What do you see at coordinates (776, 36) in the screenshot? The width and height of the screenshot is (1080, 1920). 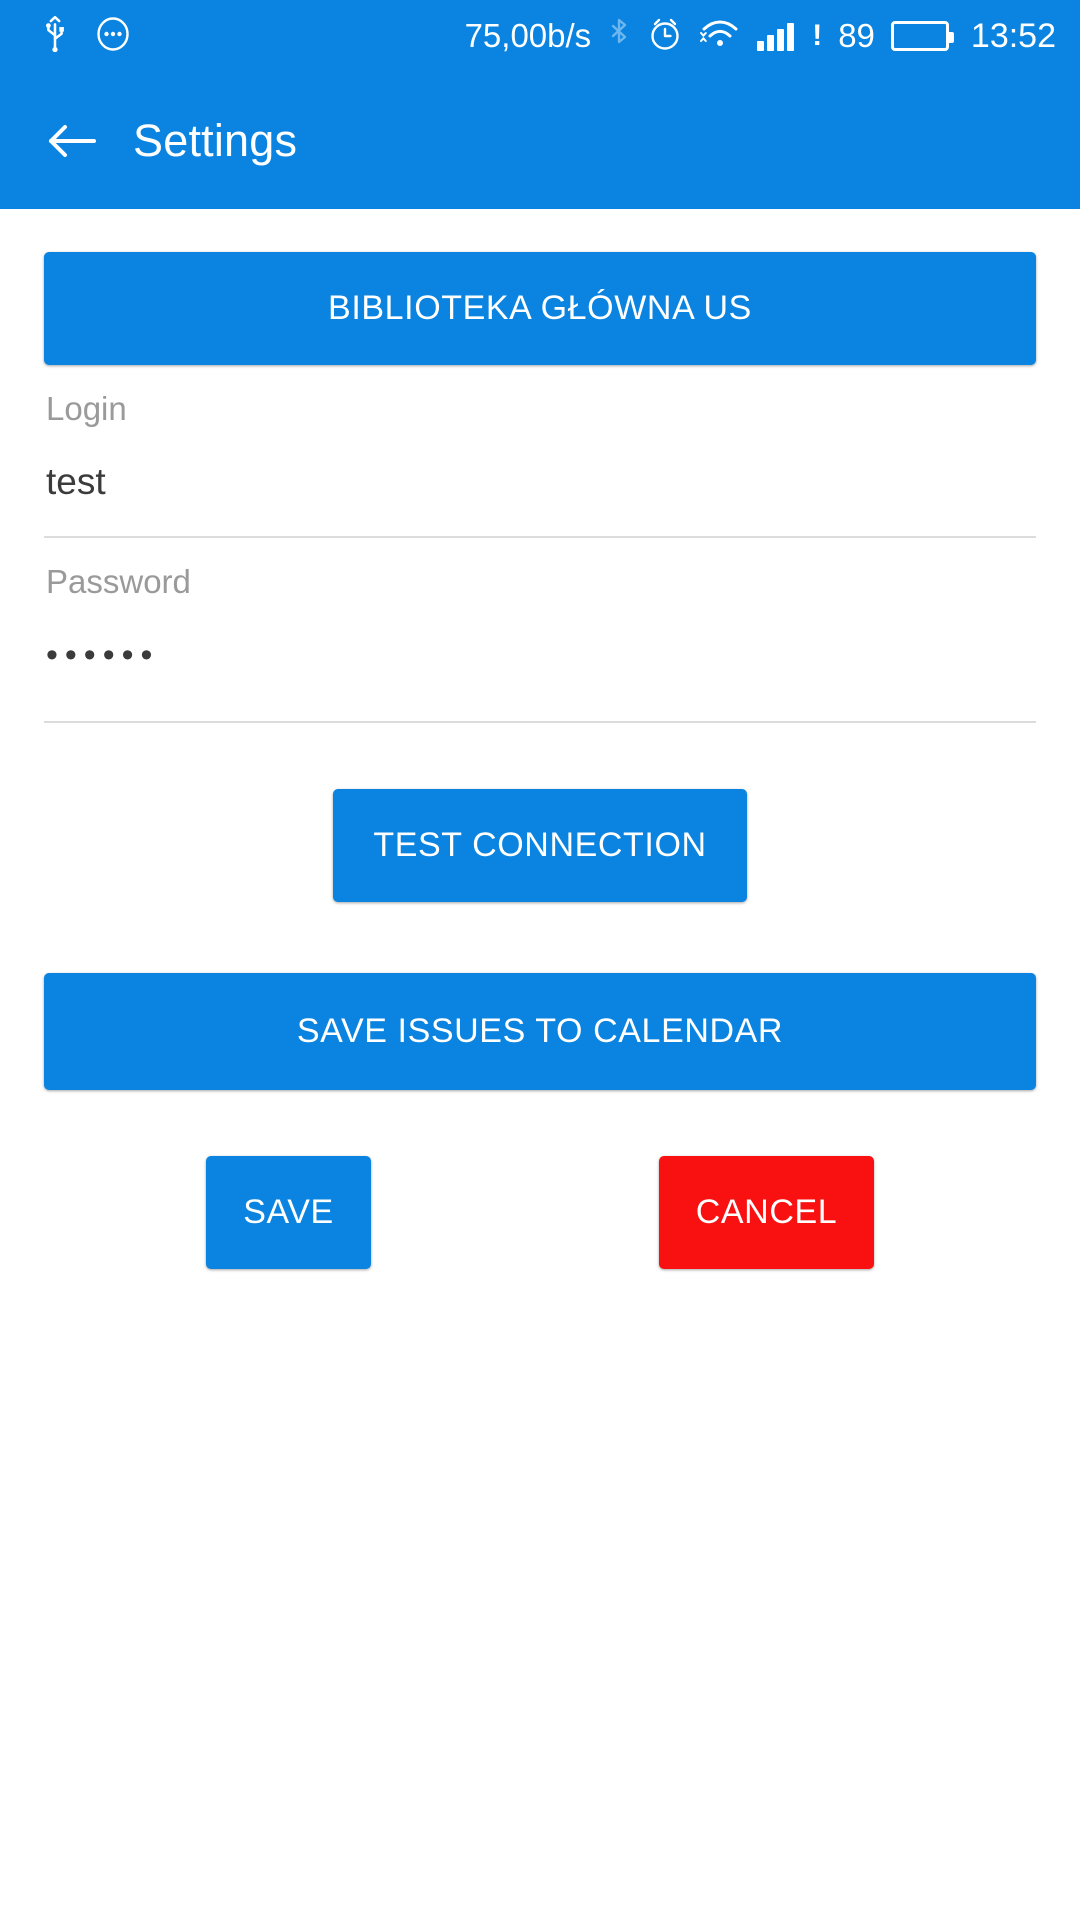 I see `cellular-signal-icon` at bounding box center [776, 36].